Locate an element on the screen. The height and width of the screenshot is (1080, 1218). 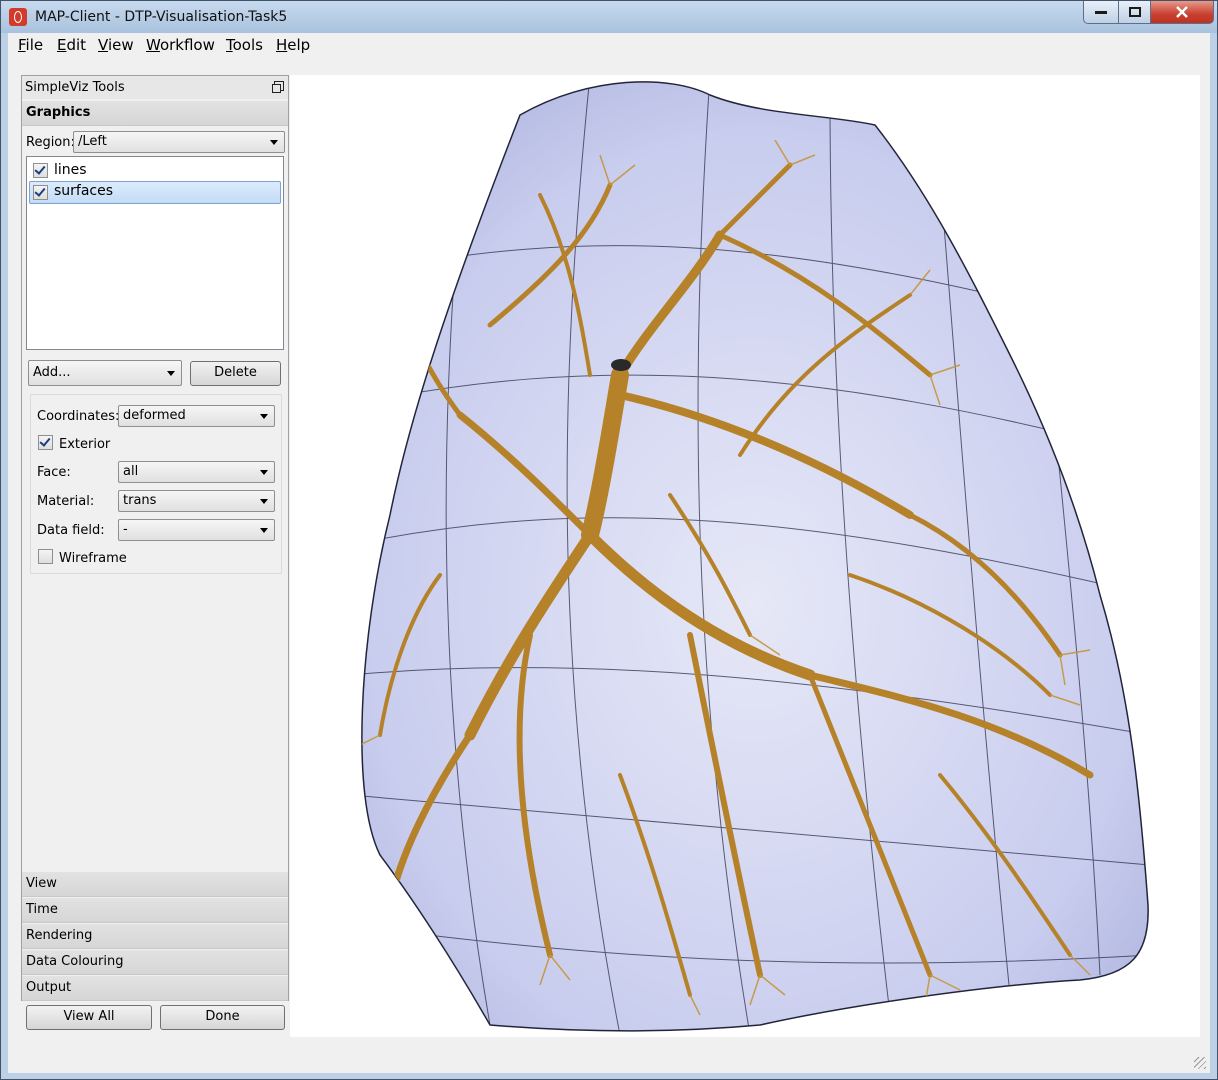
section-view: View is located at coordinates (155, 884).